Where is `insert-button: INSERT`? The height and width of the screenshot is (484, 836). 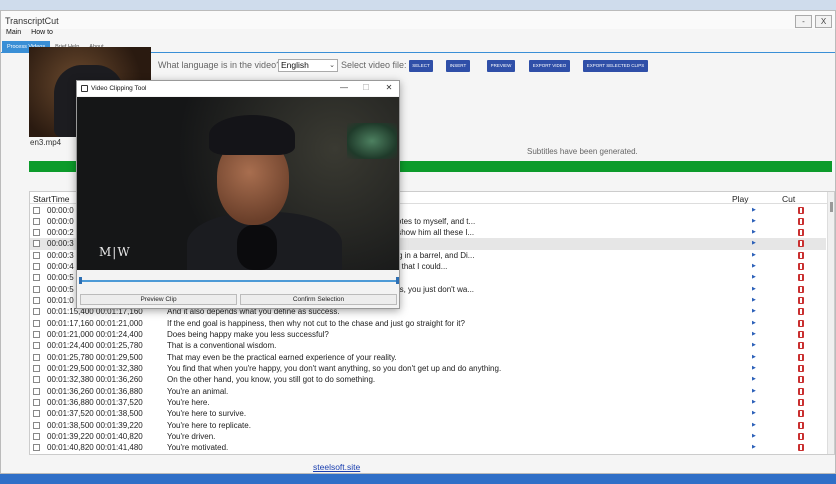 insert-button: INSERT is located at coordinates (458, 66).